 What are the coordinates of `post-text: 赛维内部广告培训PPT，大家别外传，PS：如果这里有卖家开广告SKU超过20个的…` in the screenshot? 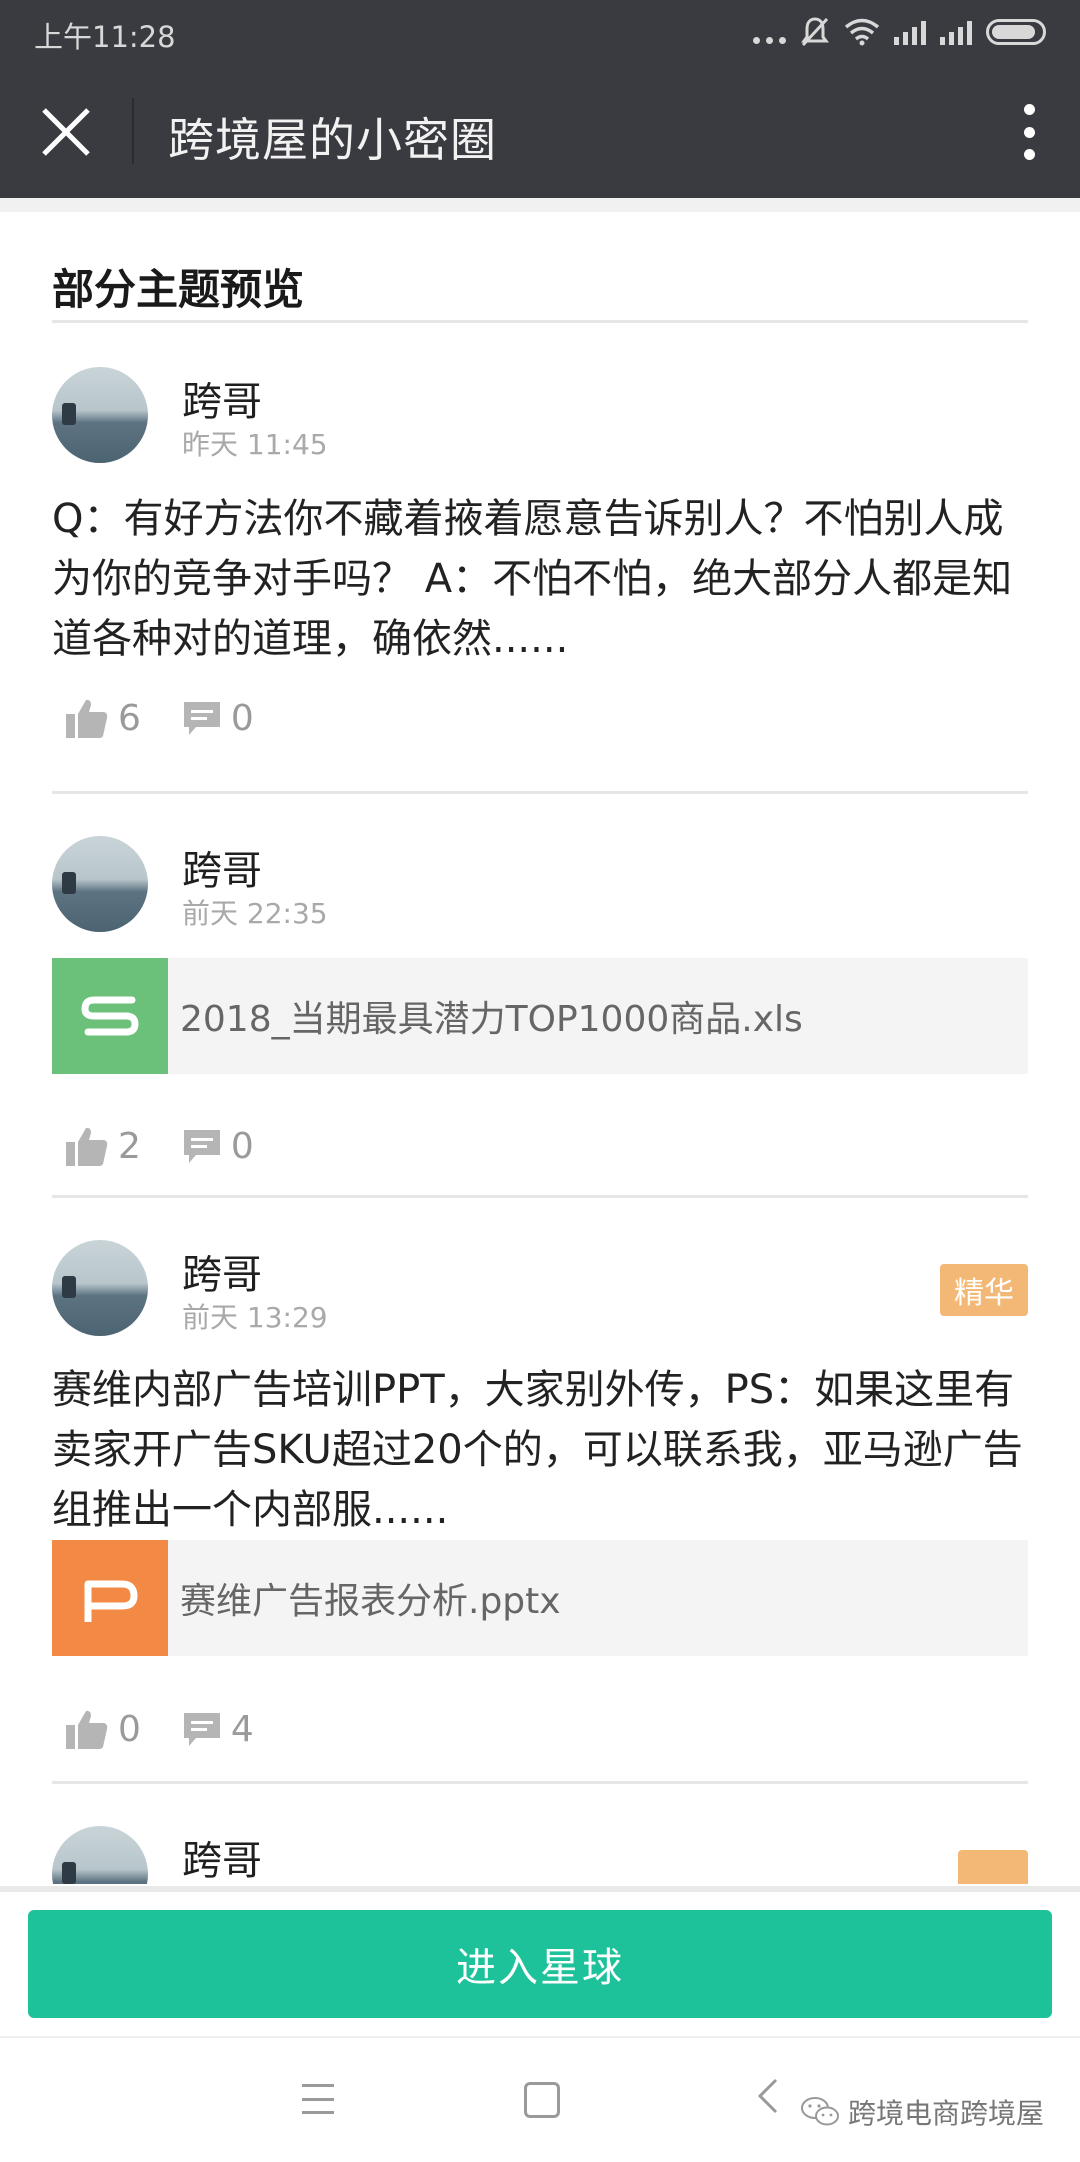 It's located at (540, 1450).